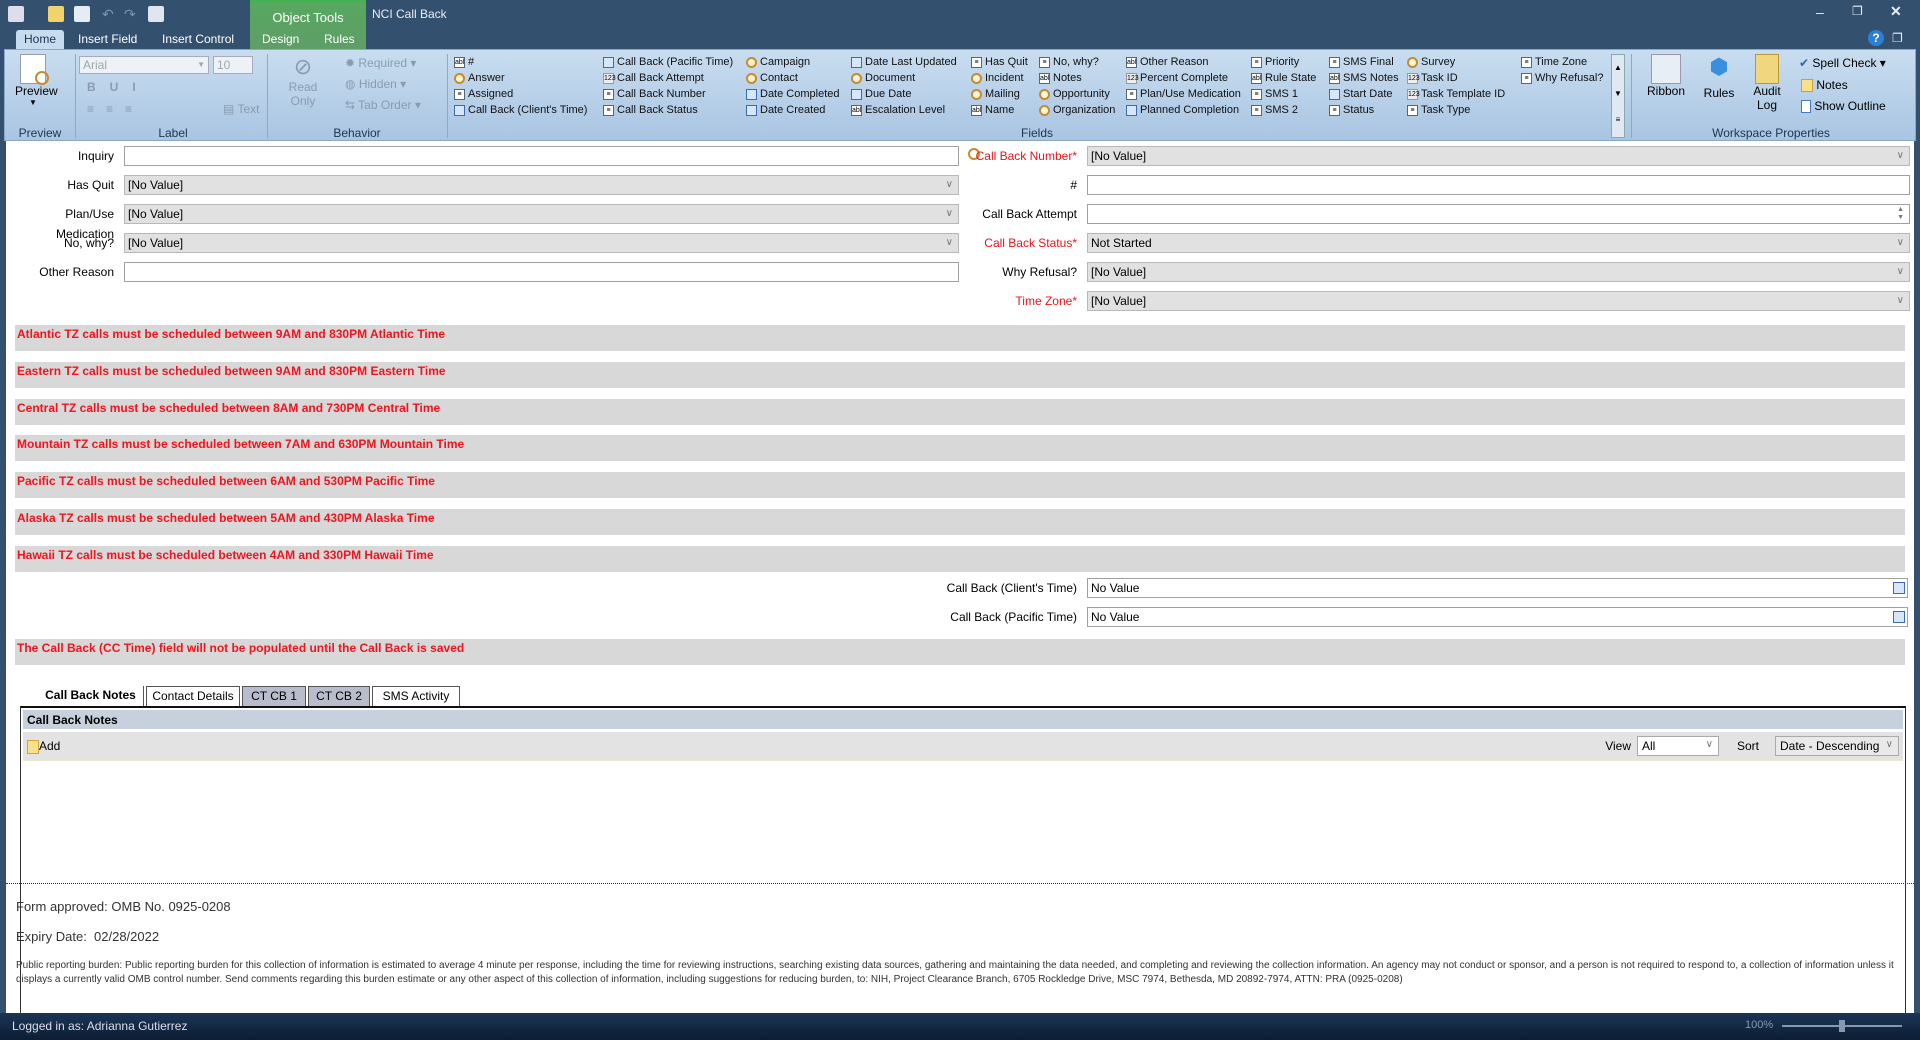  What do you see at coordinates (1183, 62) in the screenshot?
I see `field-item: abl Other Reason` at bounding box center [1183, 62].